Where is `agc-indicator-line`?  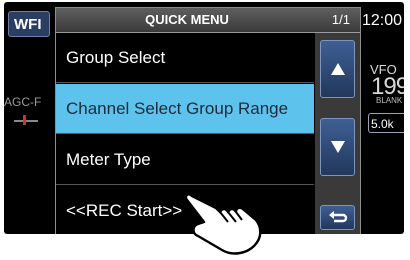 agc-indicator-line is located at coordinates (26, 121).